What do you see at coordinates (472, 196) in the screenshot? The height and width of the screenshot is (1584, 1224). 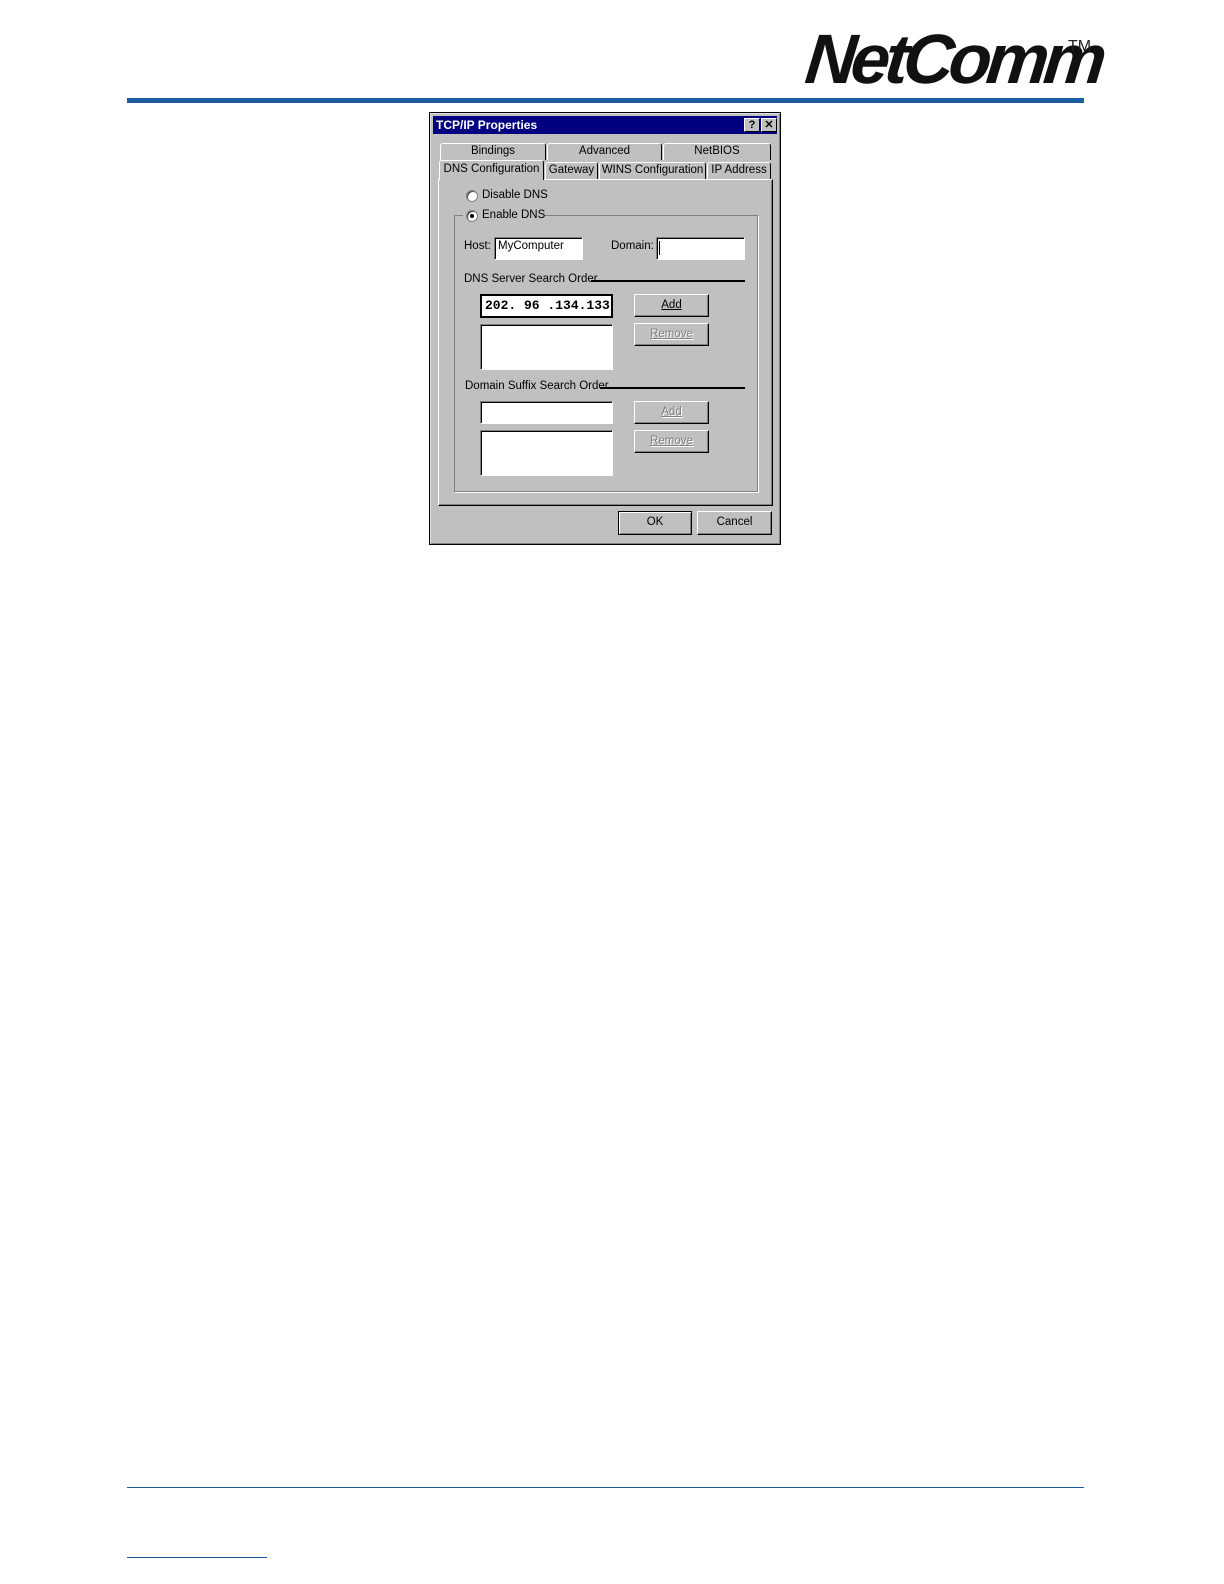 I see `disable-dns-radio` at bounding box center [472, 196].